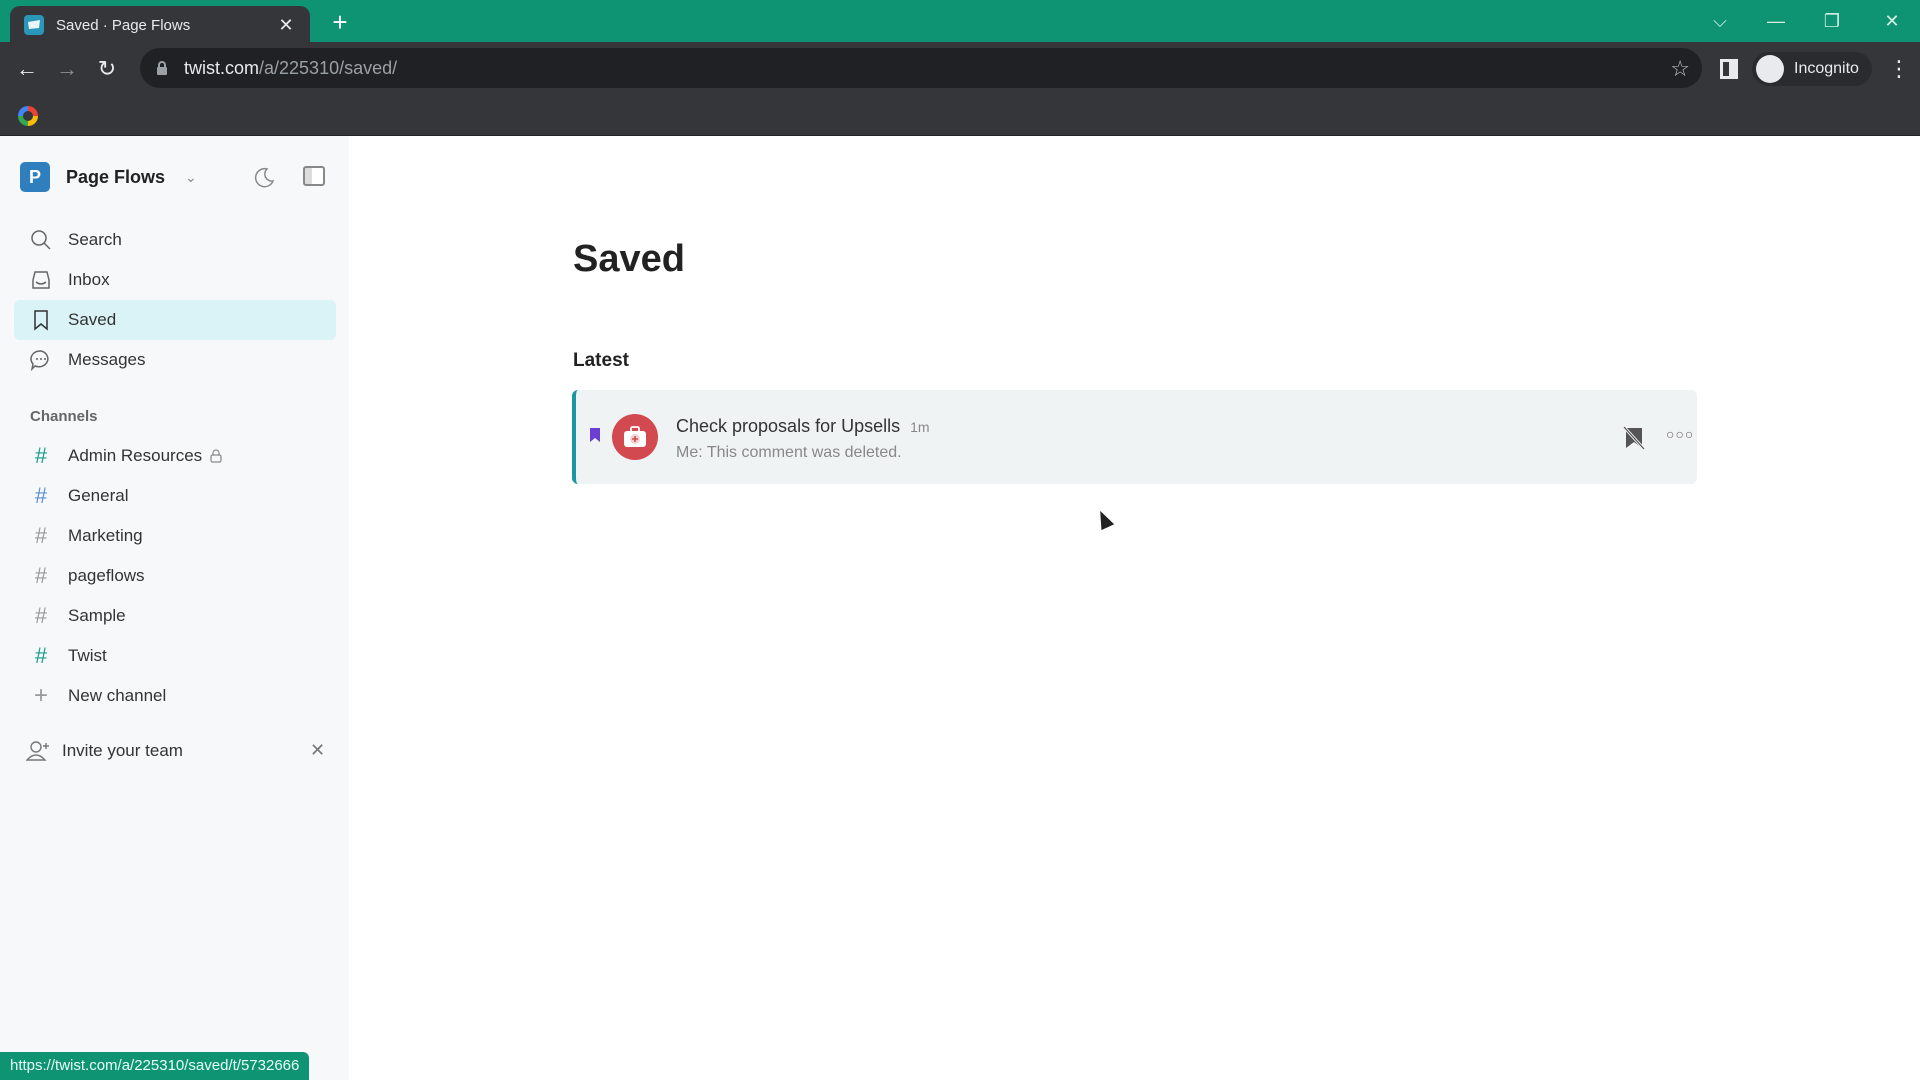  Describe the element at coordinates (39, 360) in the screenshot. I see `chat-bubble-icon` at that location.